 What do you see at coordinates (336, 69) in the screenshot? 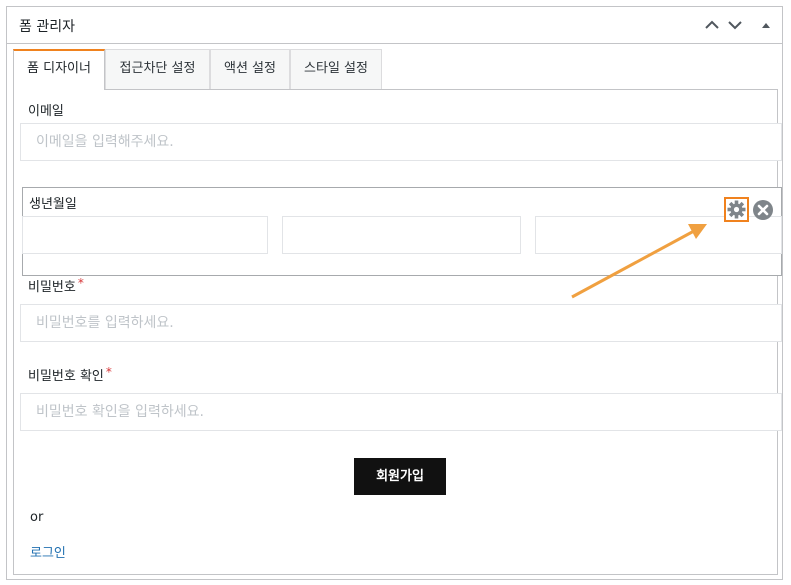
I see `tab-style-settings: 스타일 설정` at bounding box center [336, 69].